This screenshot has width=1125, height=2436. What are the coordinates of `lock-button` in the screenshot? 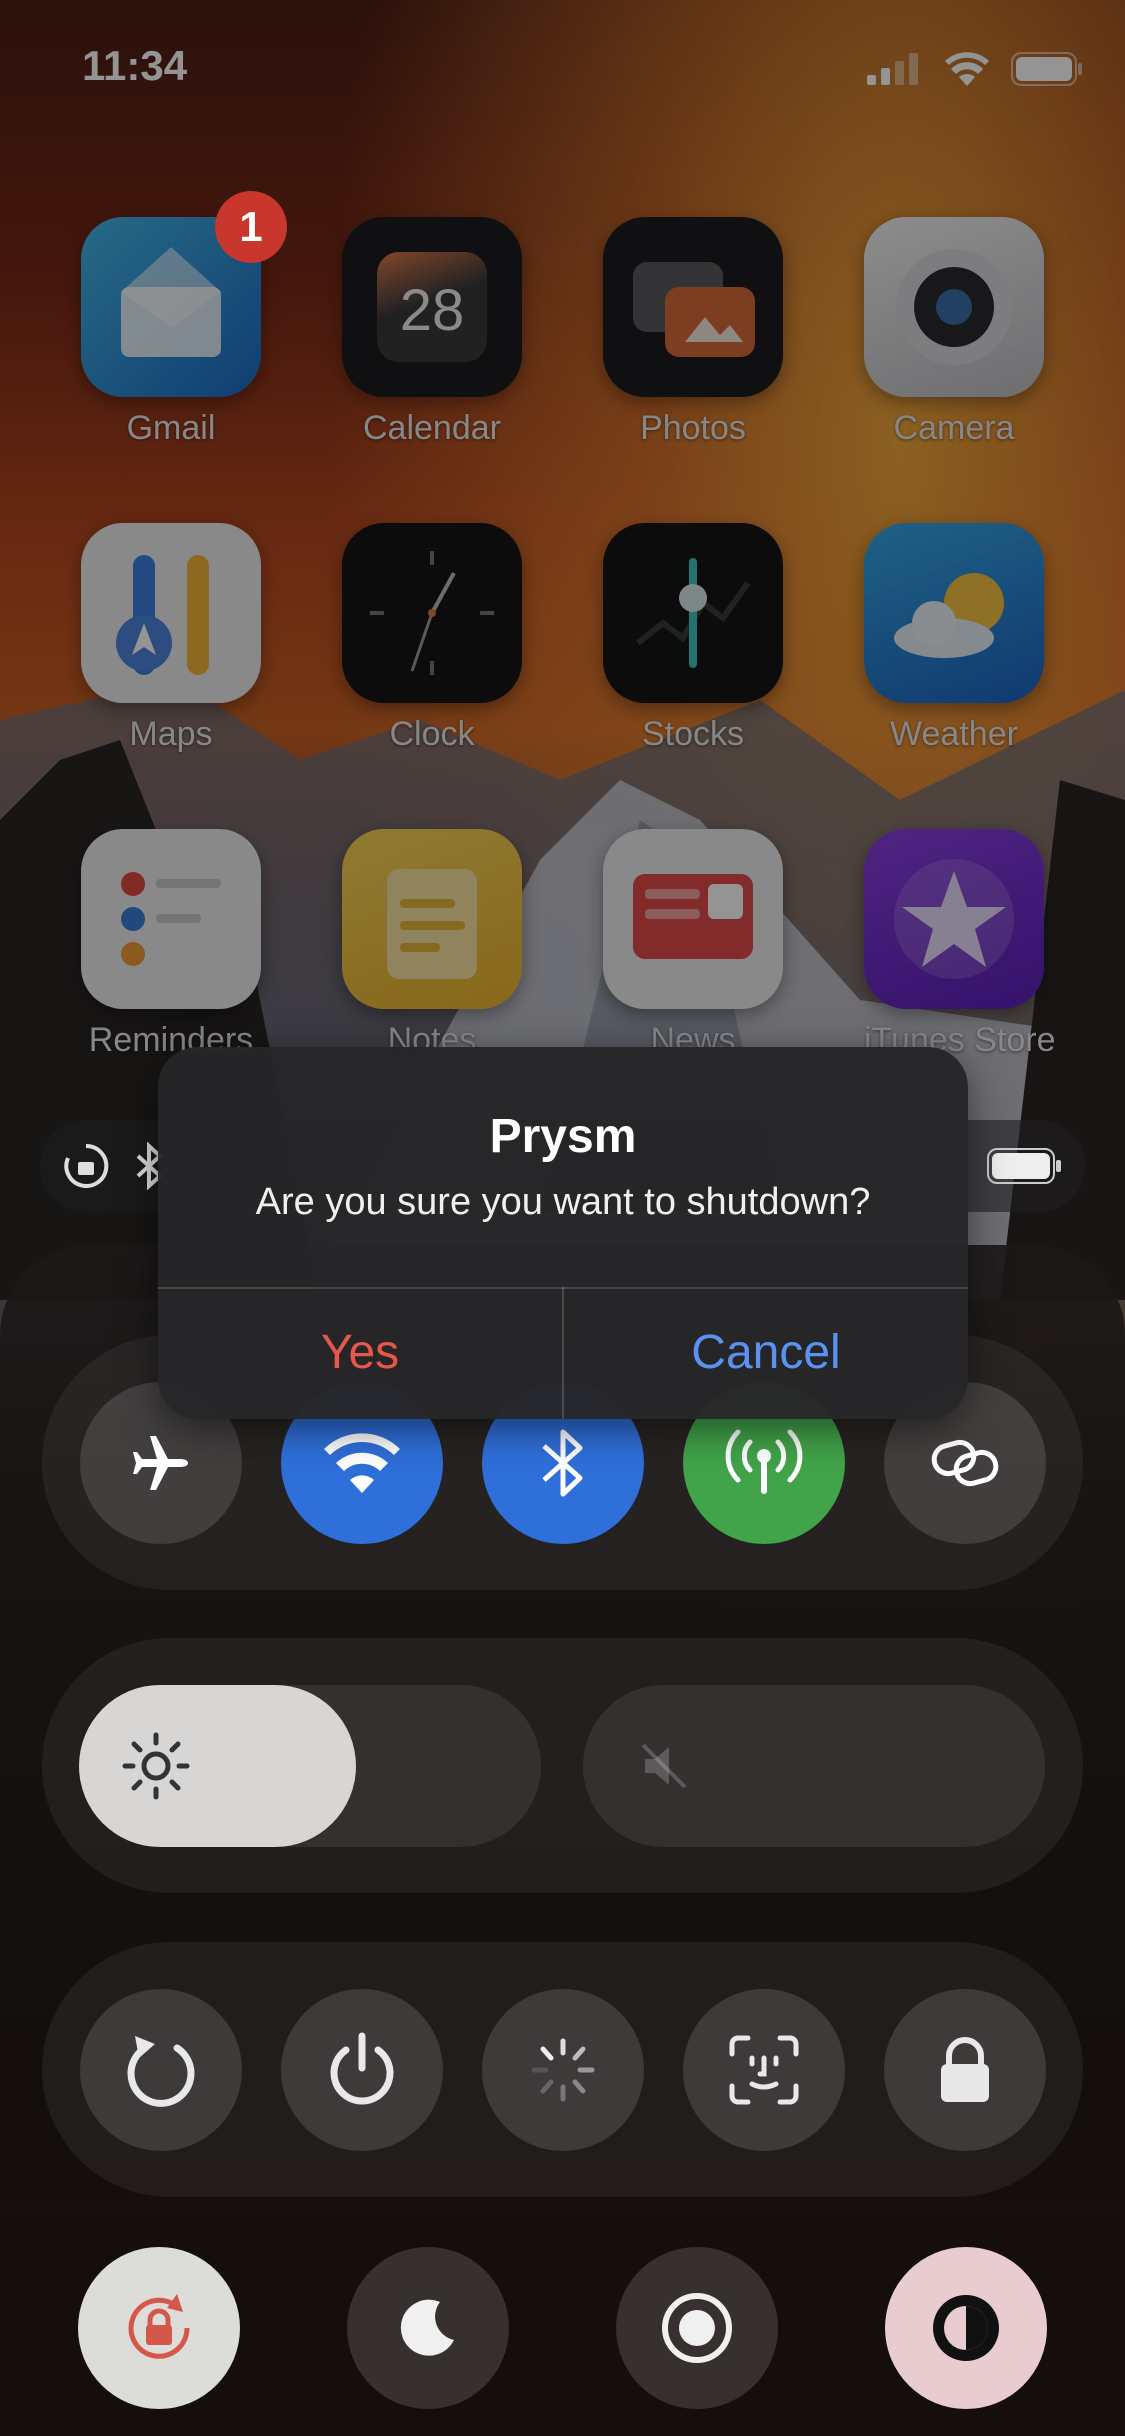 It's located at (965, 2070).